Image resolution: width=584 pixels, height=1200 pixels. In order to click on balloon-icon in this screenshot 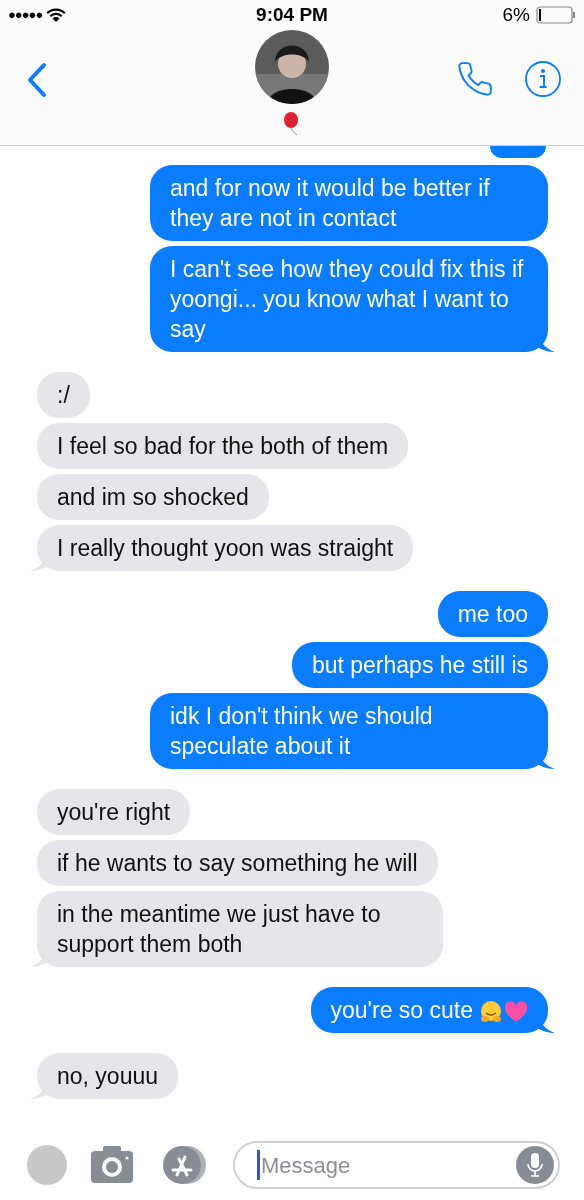, I will do `click(292, 124)`.